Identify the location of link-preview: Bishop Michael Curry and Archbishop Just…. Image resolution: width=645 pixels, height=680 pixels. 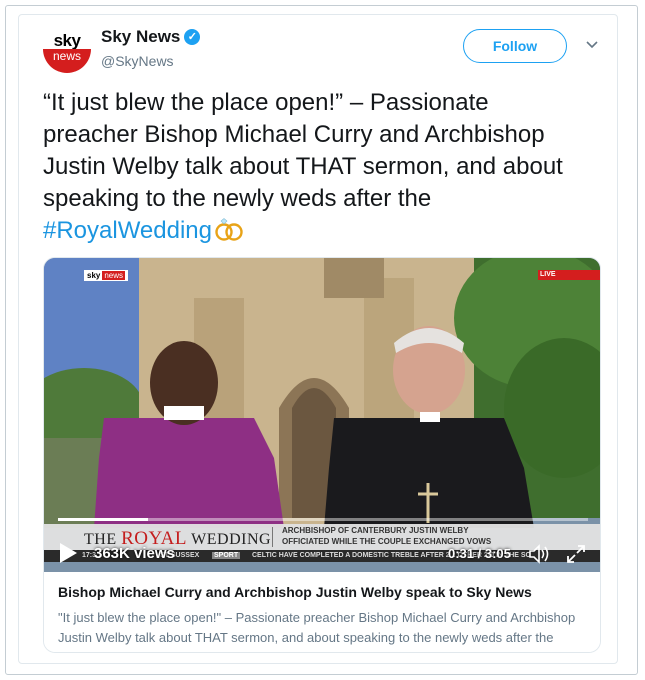
(322, 612).